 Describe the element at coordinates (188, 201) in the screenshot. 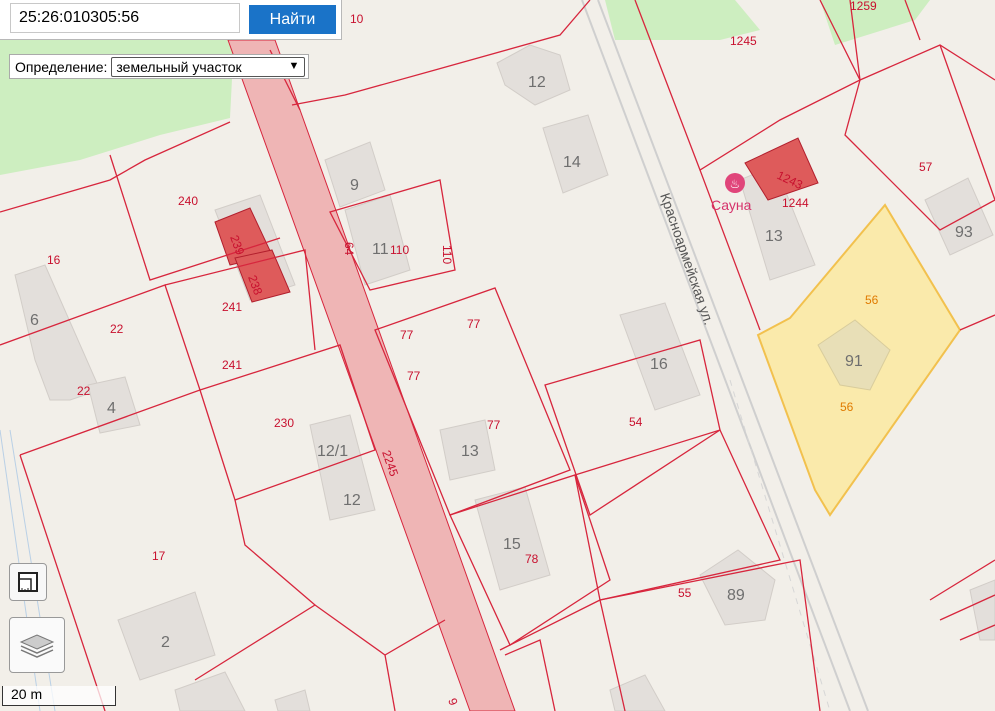

I see `parcel-number: 240` at that location.